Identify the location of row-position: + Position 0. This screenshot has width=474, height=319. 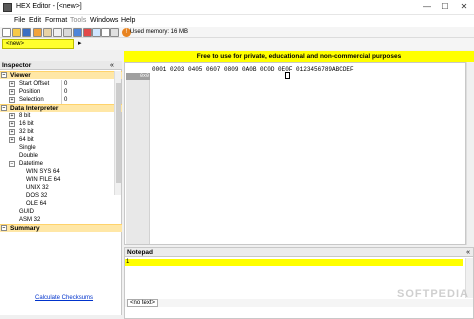
(57, 92).